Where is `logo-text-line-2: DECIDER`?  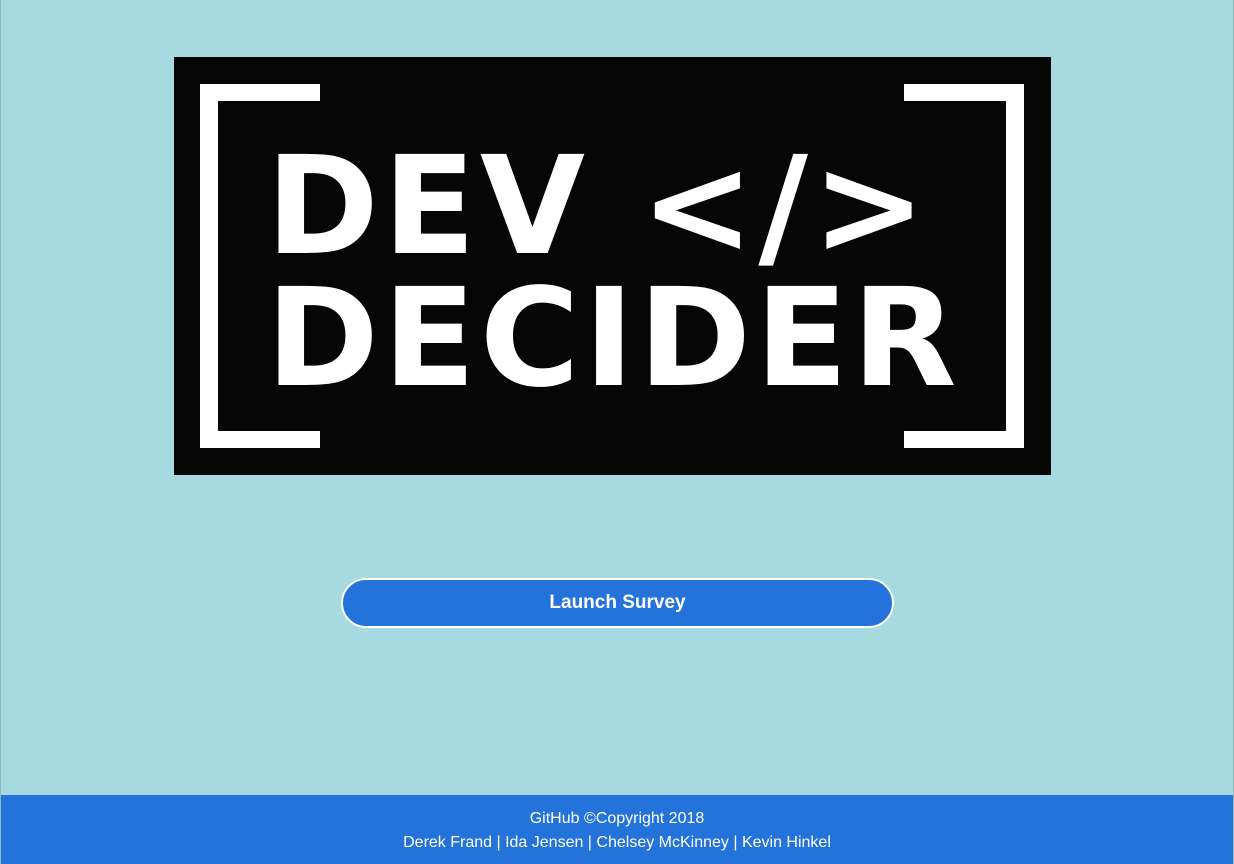
logo-text-line-2: DECIDER is located at coordinates (613, 339).